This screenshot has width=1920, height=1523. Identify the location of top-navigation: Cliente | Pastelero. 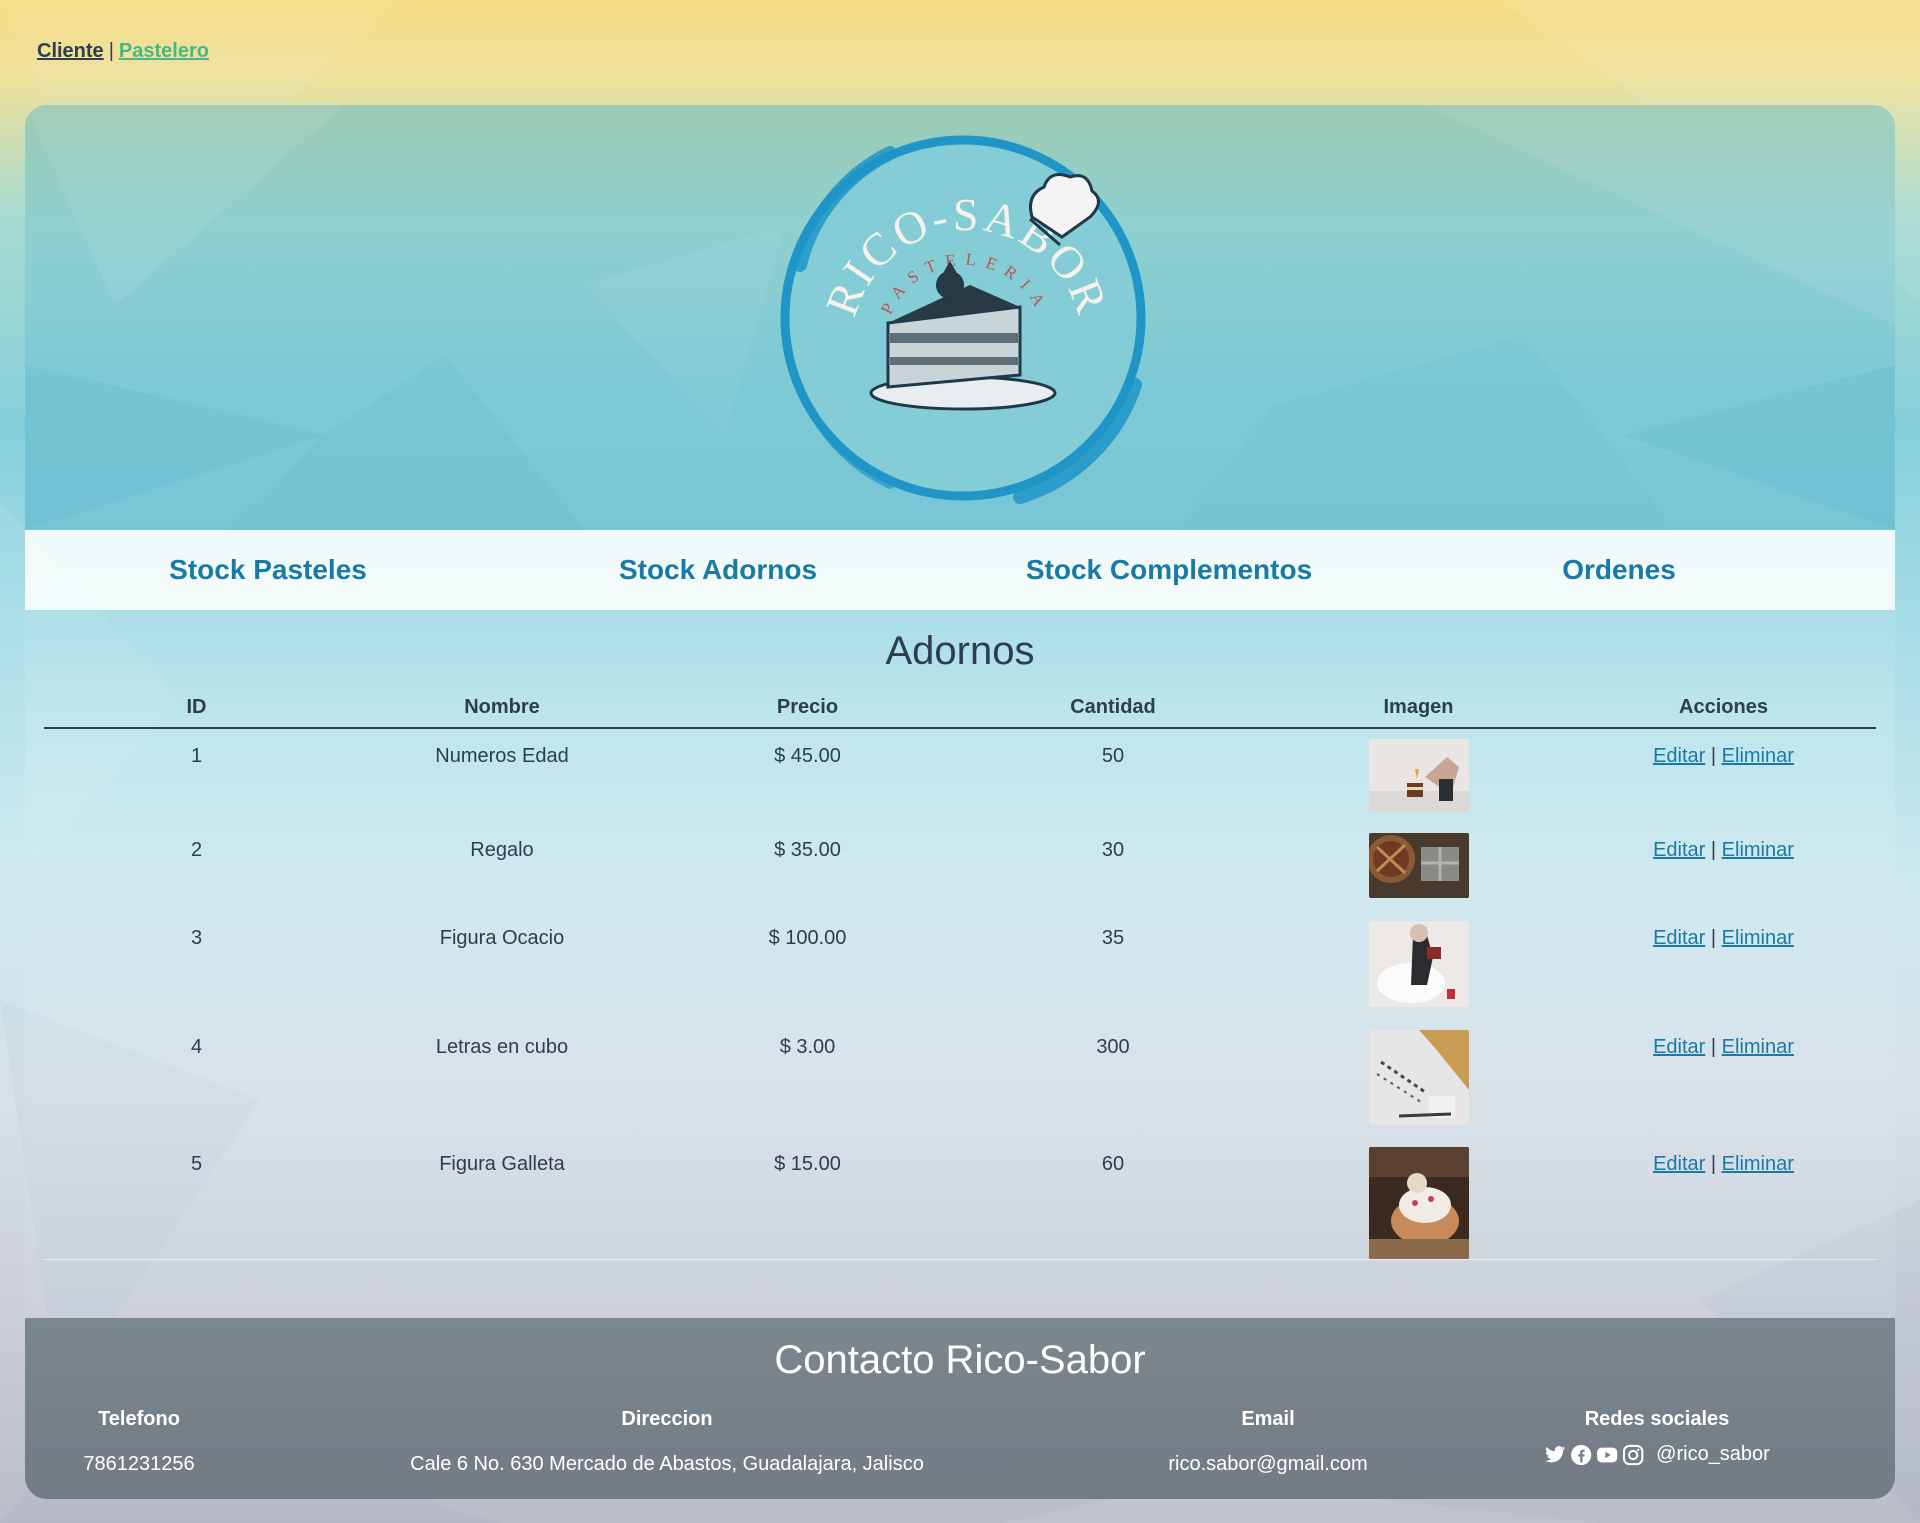
(123, 51).